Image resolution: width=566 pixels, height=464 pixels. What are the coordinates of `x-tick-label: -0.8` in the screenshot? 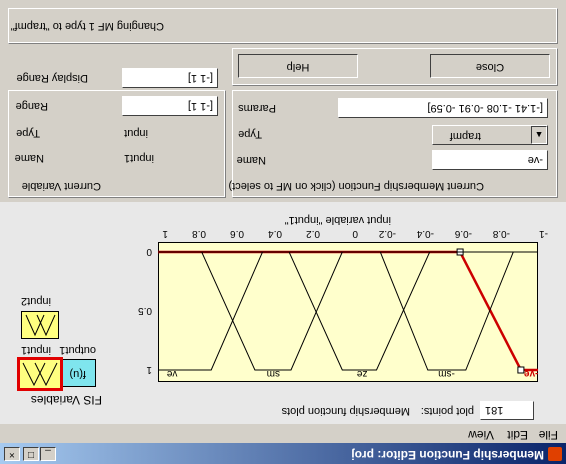 It's located at (501, 233).